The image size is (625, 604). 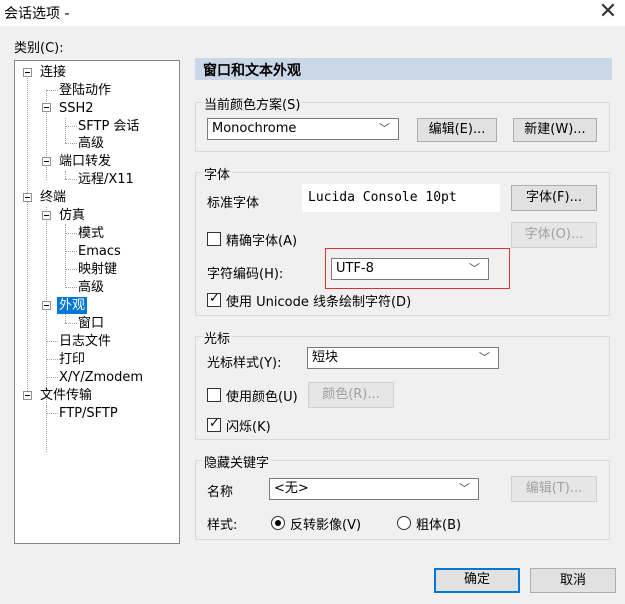 I want to click on tree-item-connection: 连接, so click(x=53, y=72).